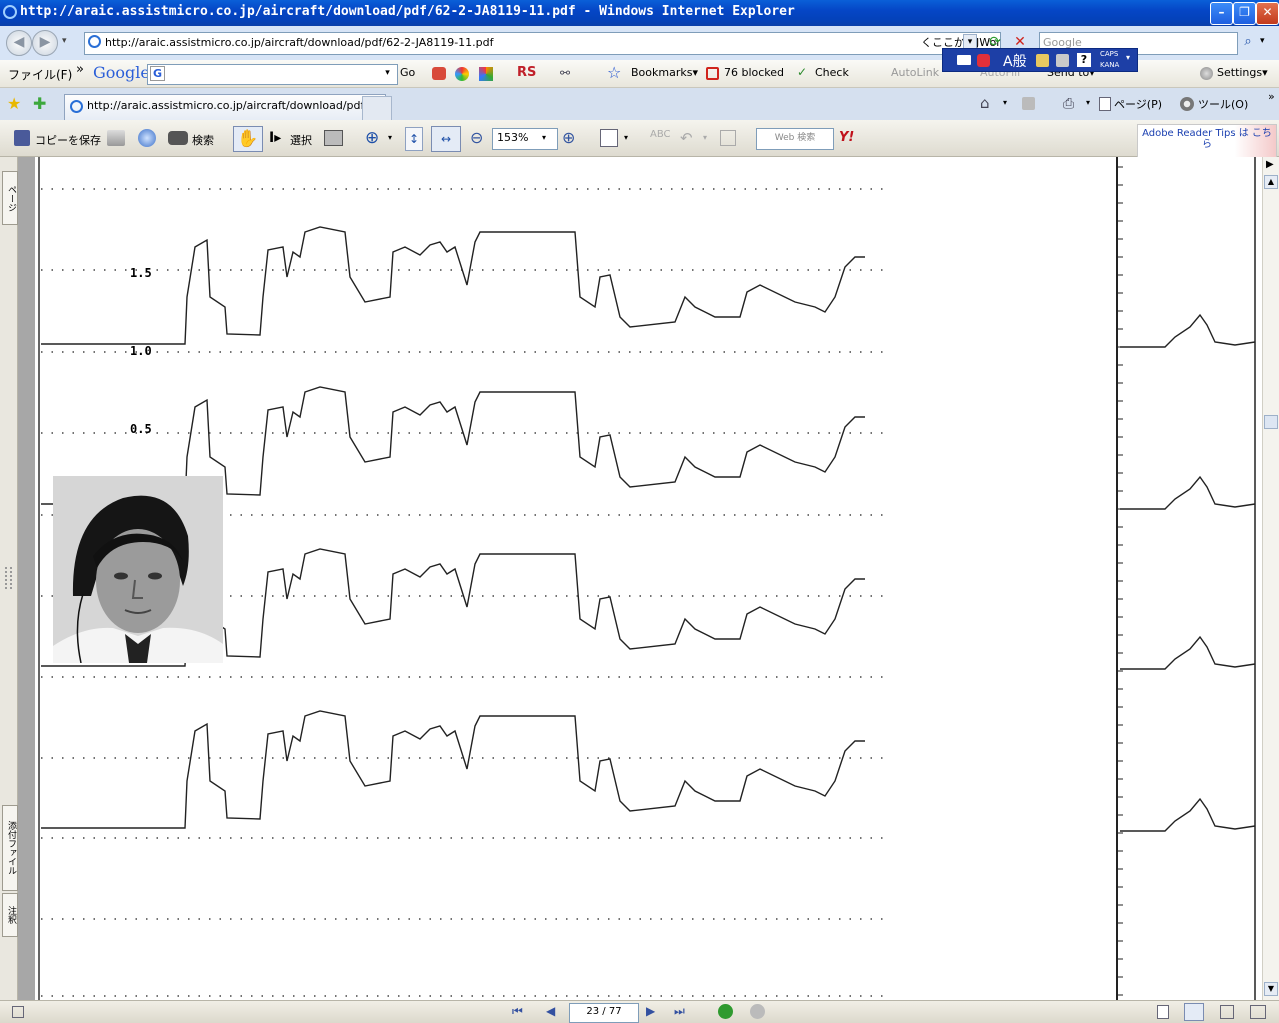  I want to click on attachments-panel-tab: 添付ファイル, so click(10, 848).